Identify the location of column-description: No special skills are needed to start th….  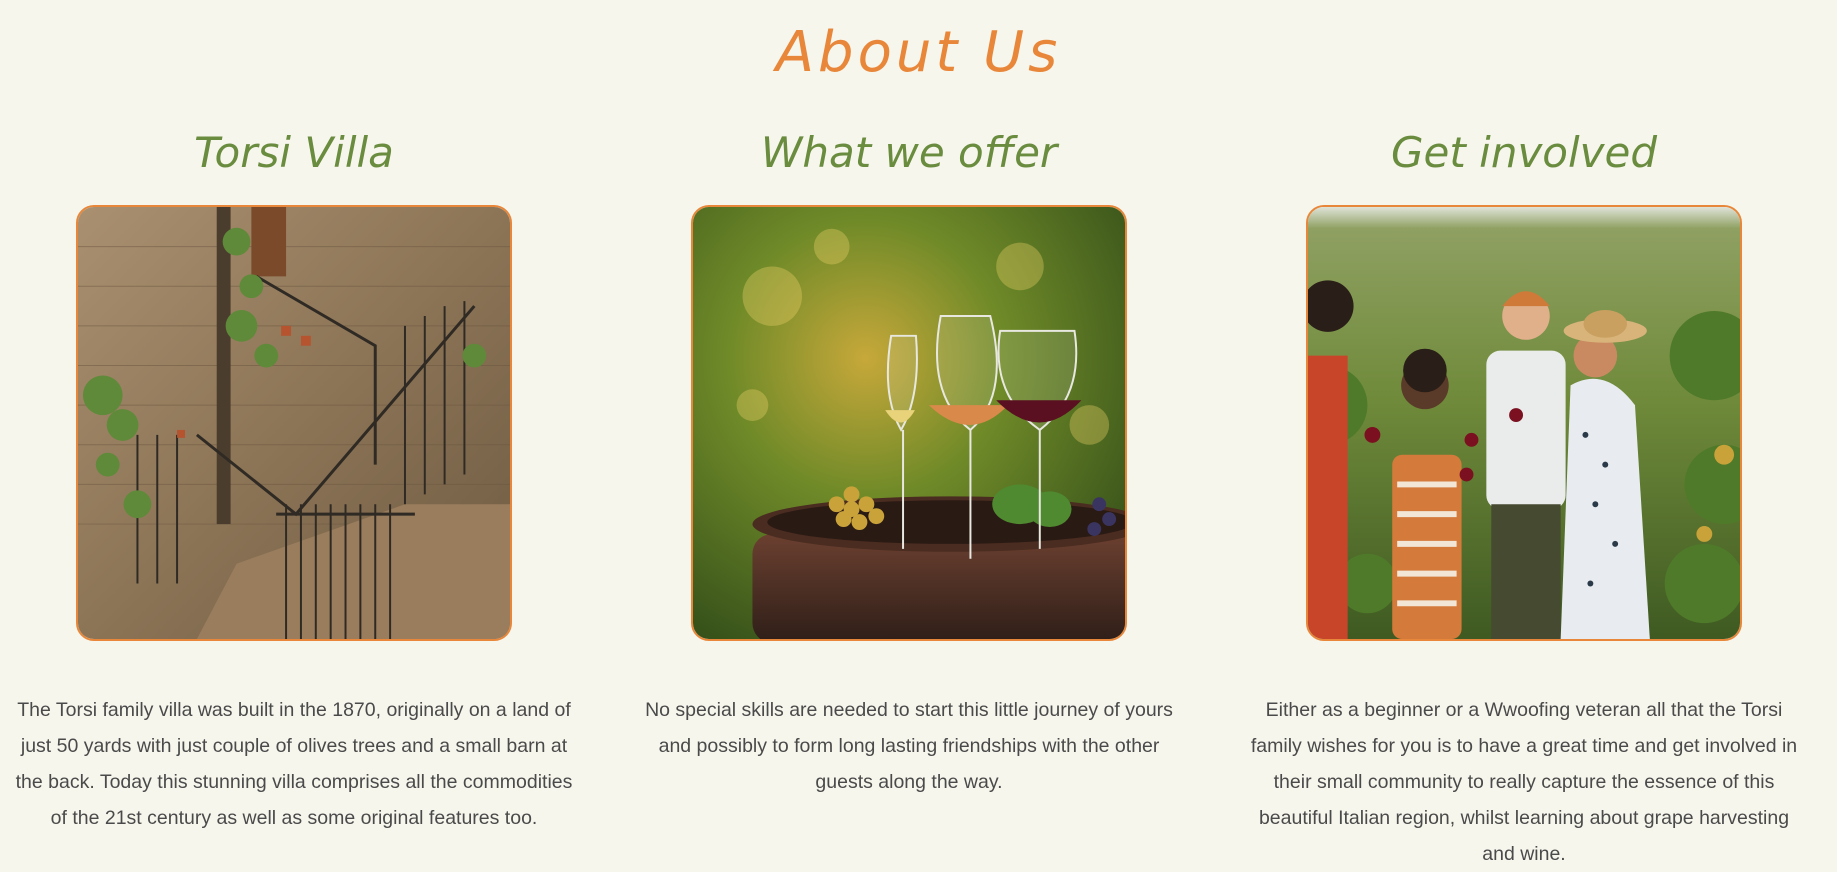
(909, 746).